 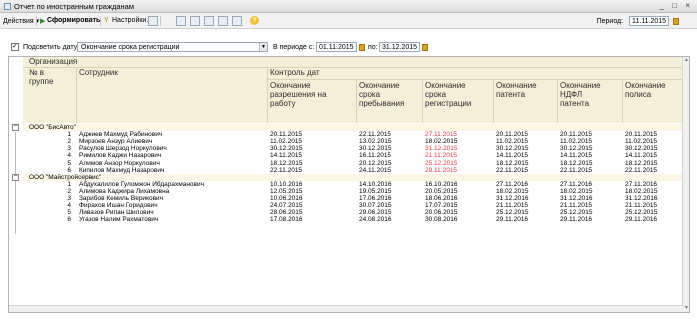 What do you see at coordinates (686, 60) in the screenshot?
I see `scroll-up-arrow-icon: ▲` at bounding box center [686, 60].